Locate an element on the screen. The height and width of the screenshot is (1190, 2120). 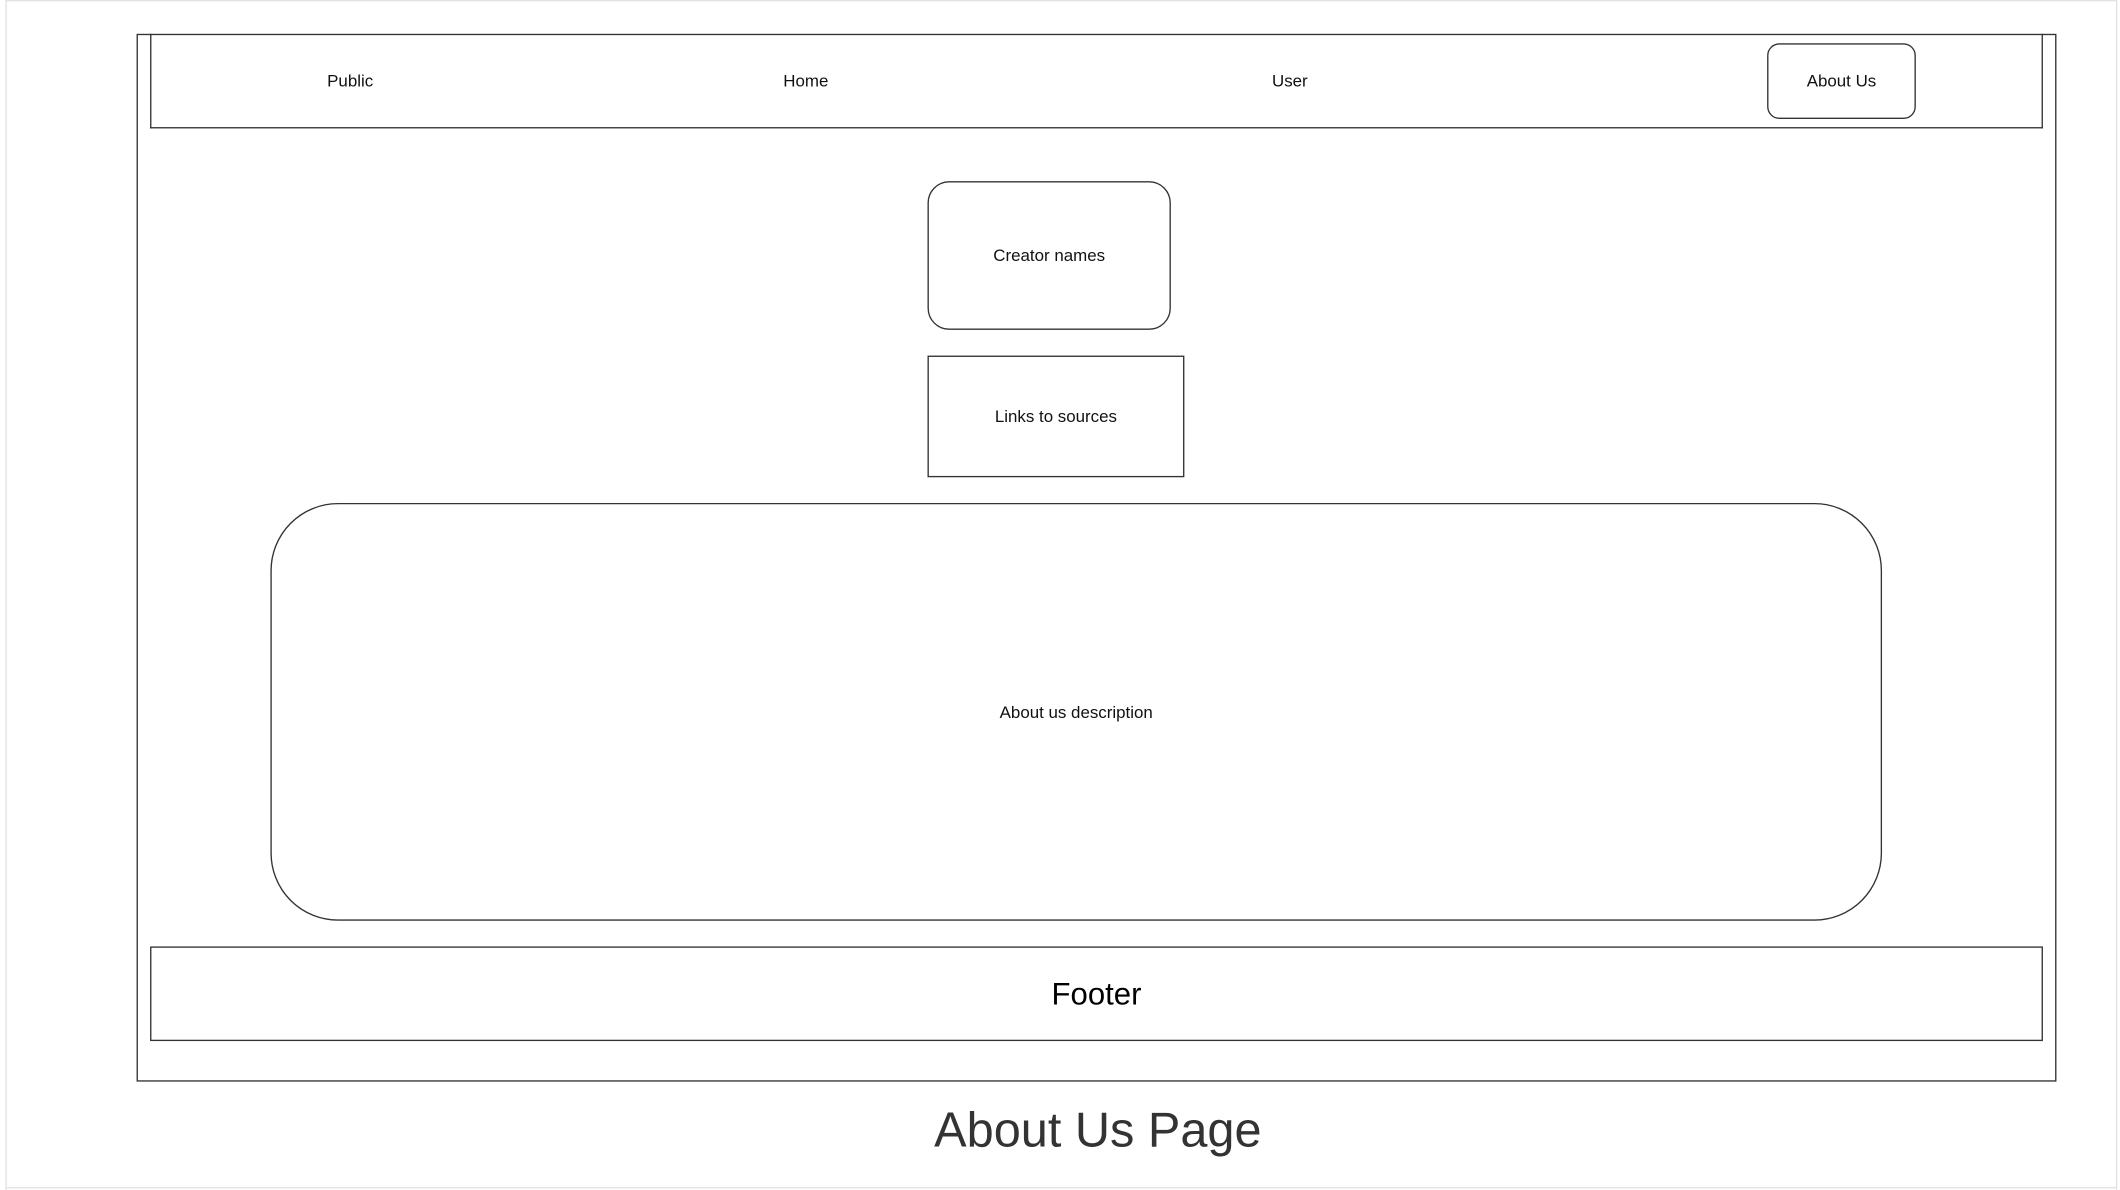
nav-item-user: User is located at coordinates (1290, 81).